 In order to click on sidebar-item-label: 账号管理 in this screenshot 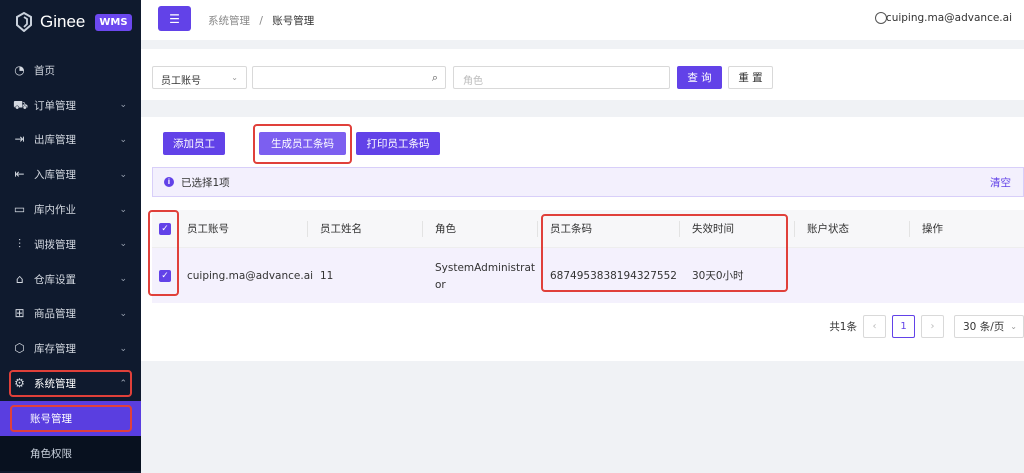, I will do `click(51, 418)`.